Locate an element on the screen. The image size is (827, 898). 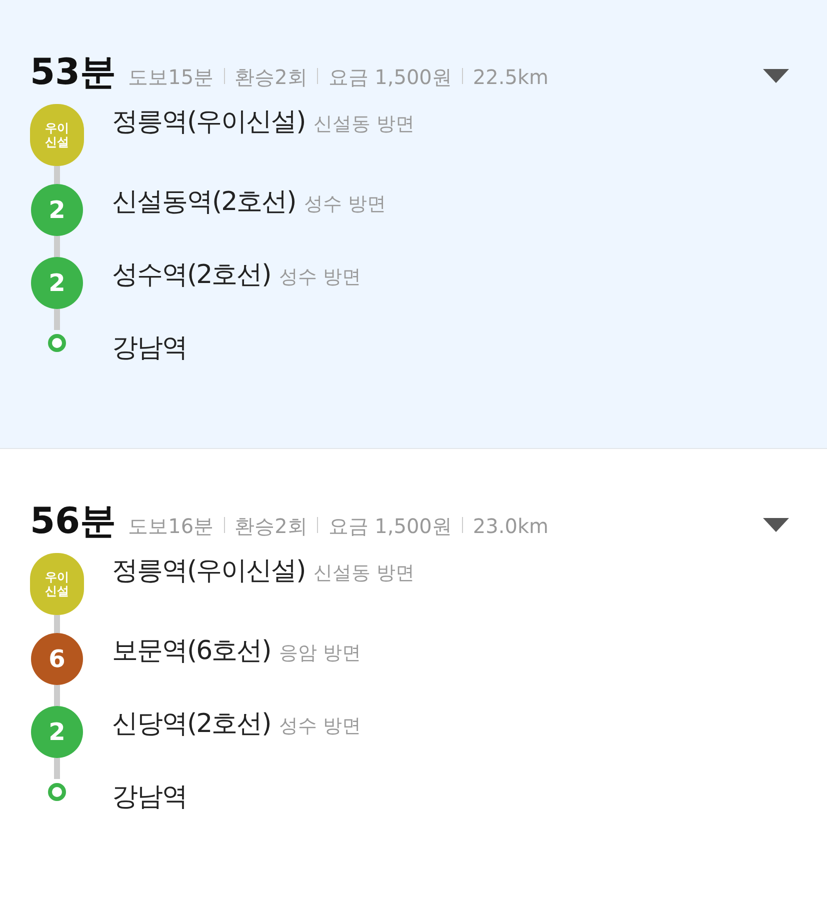
direction-label: 응암 방면 is located at coordinates (319, 653).